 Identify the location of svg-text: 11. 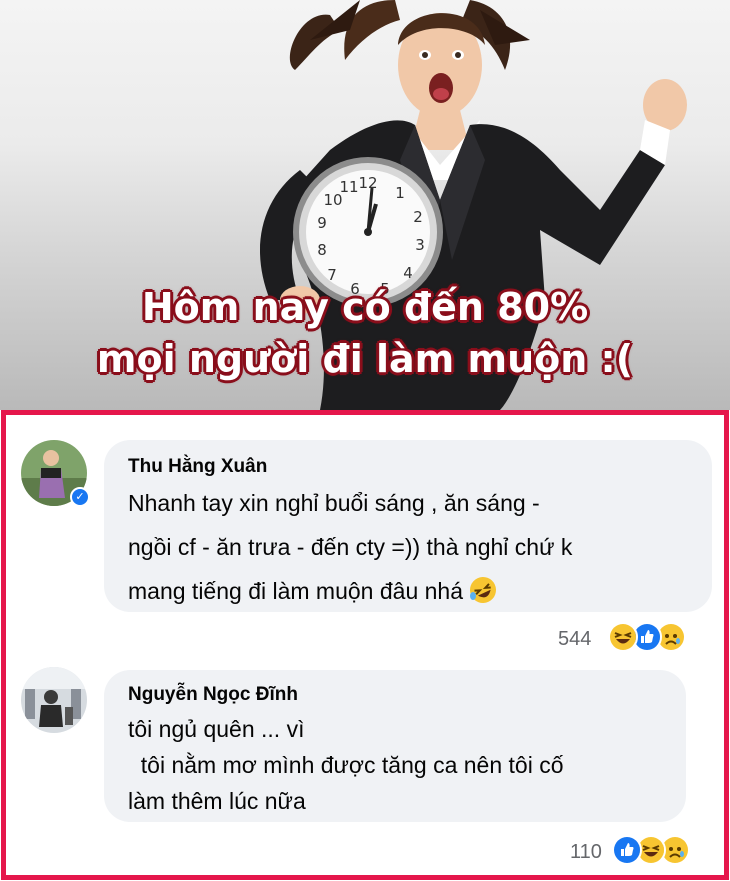
(348, 187).